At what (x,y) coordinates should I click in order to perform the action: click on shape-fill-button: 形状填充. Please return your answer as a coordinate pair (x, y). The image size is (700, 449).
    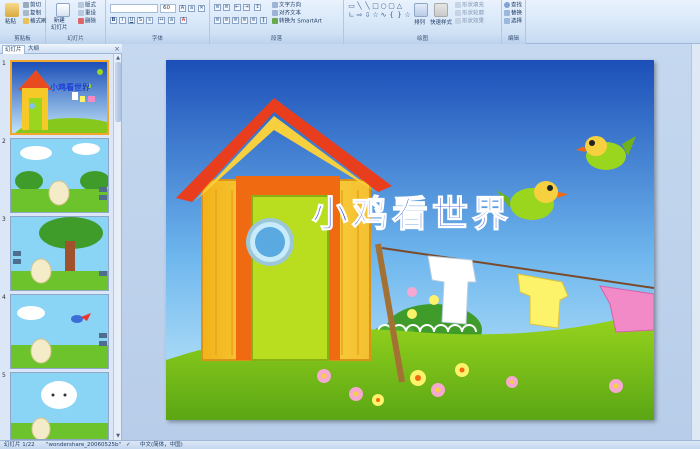
    Looking at the image, I should click on (469, 6).